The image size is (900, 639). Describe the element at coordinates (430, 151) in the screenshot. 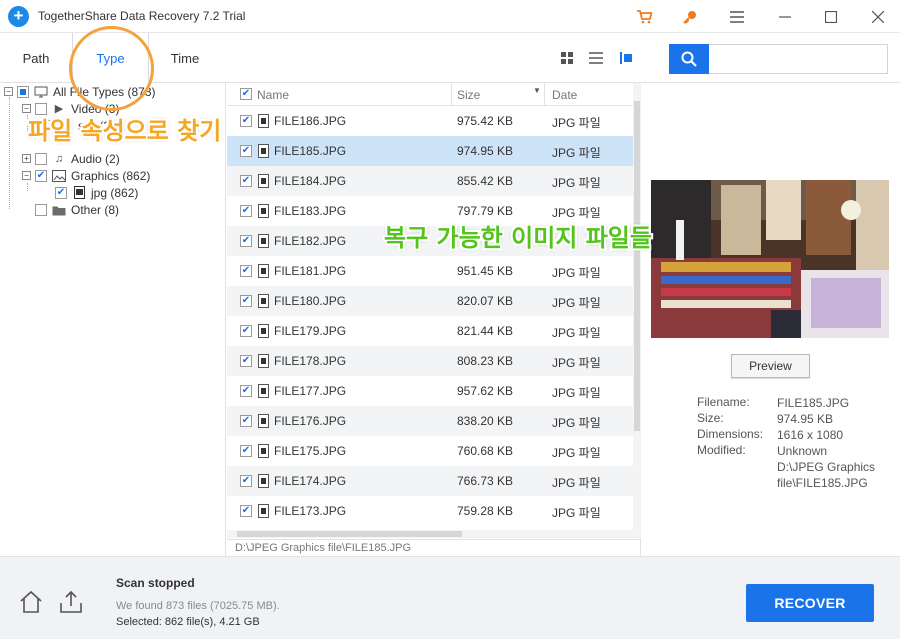

I see `table-row-selected: ✔ FILE185.JPG 974.95 KB JPG 파일` at that location.